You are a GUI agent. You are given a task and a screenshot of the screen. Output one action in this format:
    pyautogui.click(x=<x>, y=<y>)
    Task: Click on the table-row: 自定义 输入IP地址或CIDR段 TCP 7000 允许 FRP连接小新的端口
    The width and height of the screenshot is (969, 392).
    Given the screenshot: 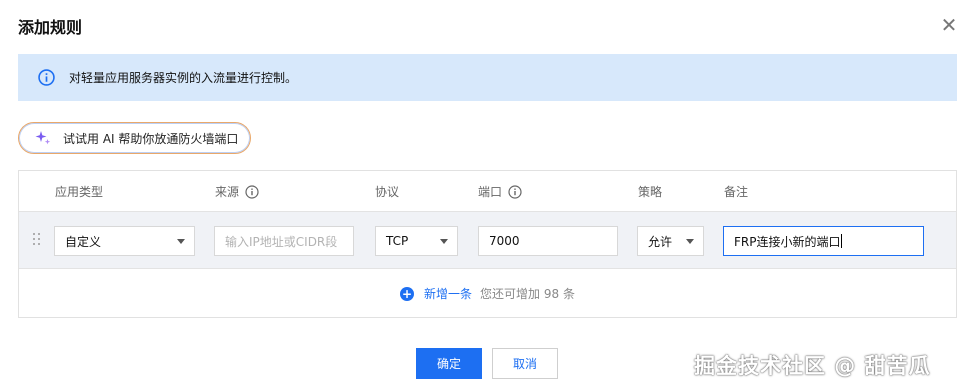 What is the action you would take?
    pyautogui.click(x=487, y=240)
    